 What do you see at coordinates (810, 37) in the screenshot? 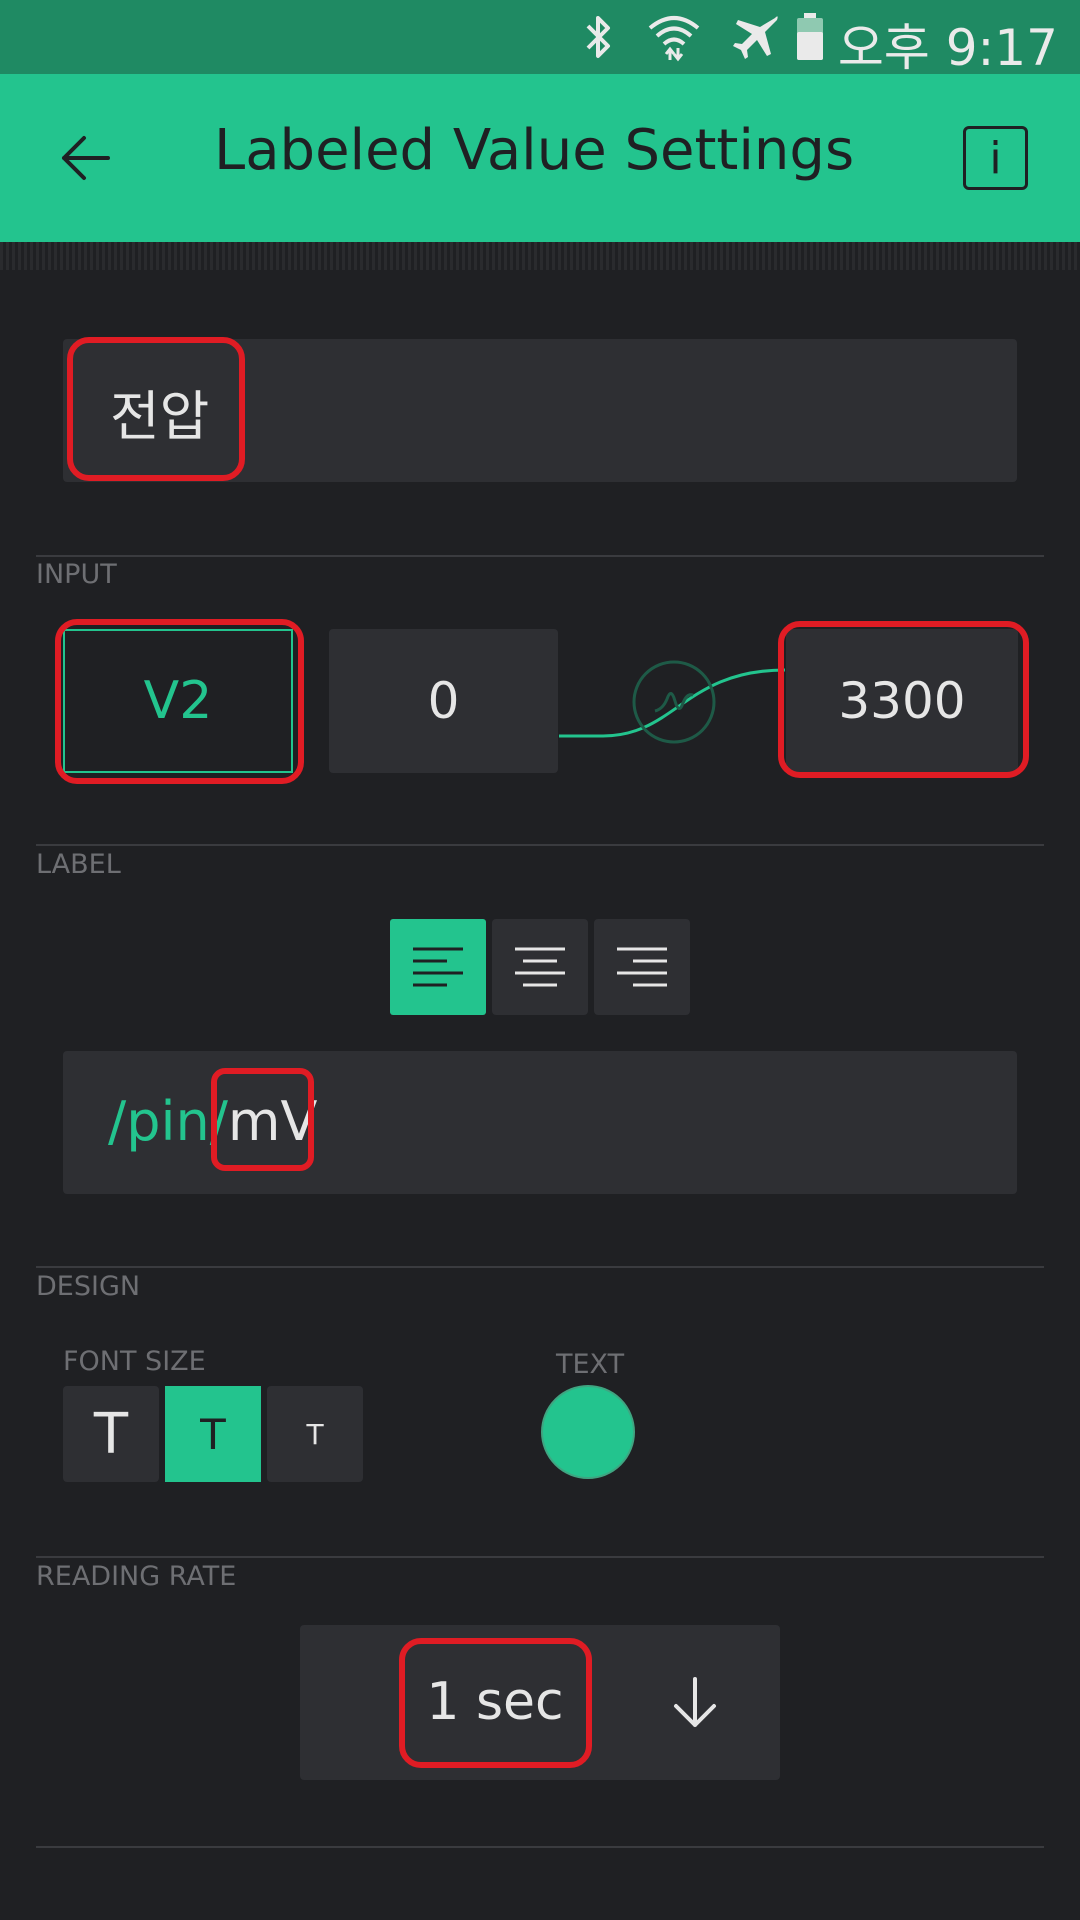
I see `battery-icon` at bounding box center [810, 37].